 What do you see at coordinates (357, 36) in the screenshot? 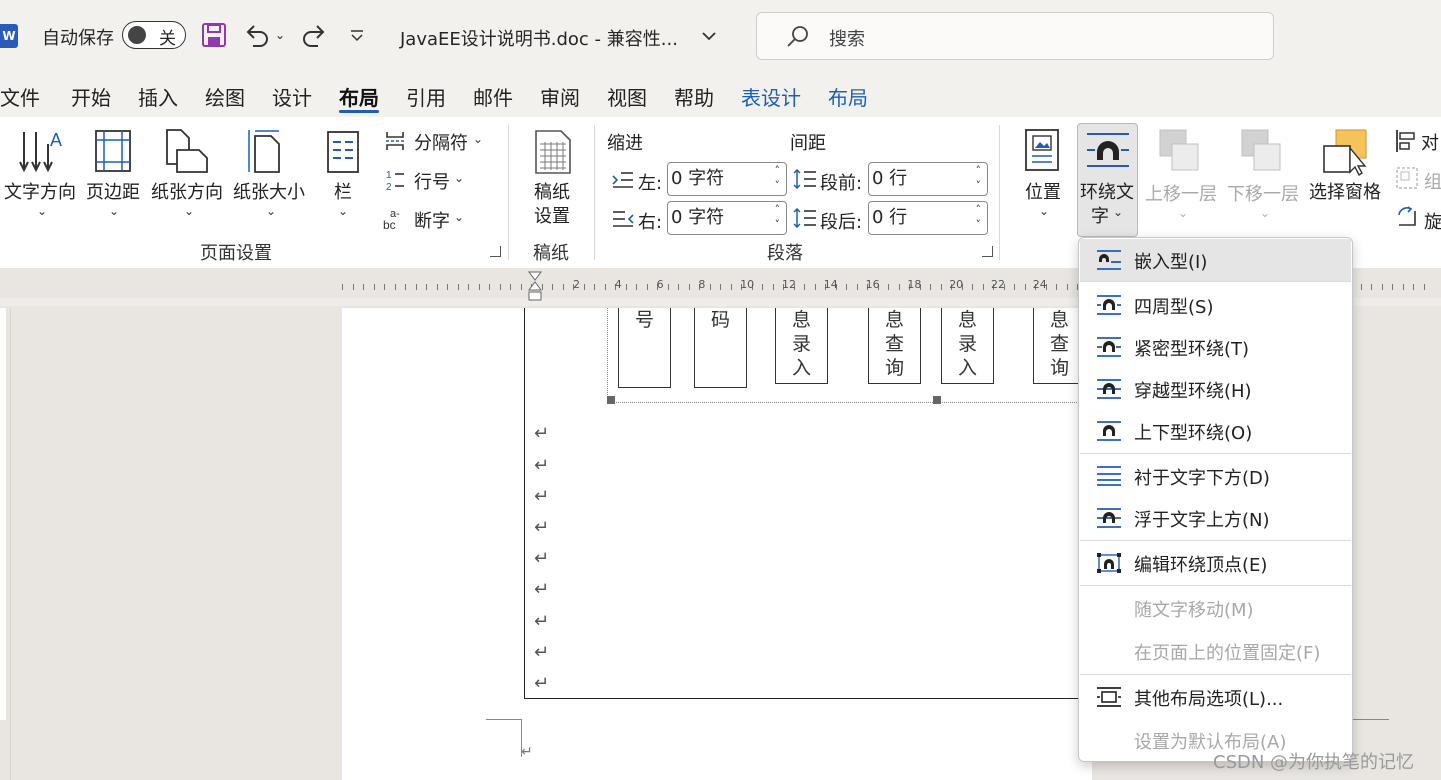
I see `customize-toolbar-icon` at bounding box center [357, 36].